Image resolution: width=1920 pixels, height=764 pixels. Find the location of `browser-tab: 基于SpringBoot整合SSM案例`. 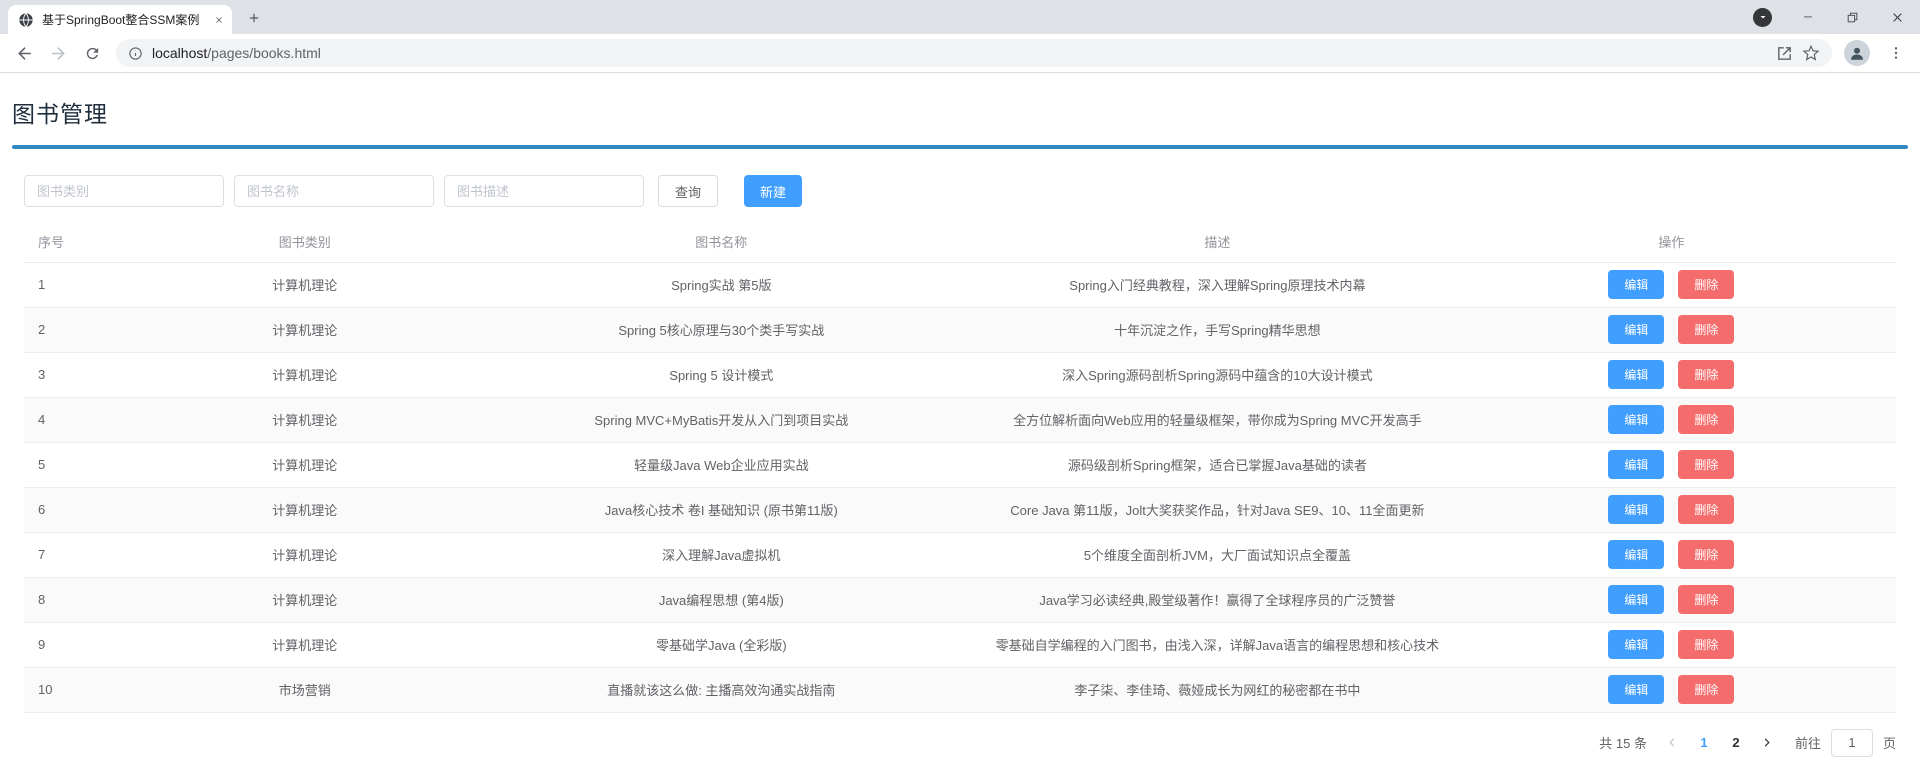

browser-tab: 基于SpringBoot整合SSM案例 is located at coordinates (120, 19).